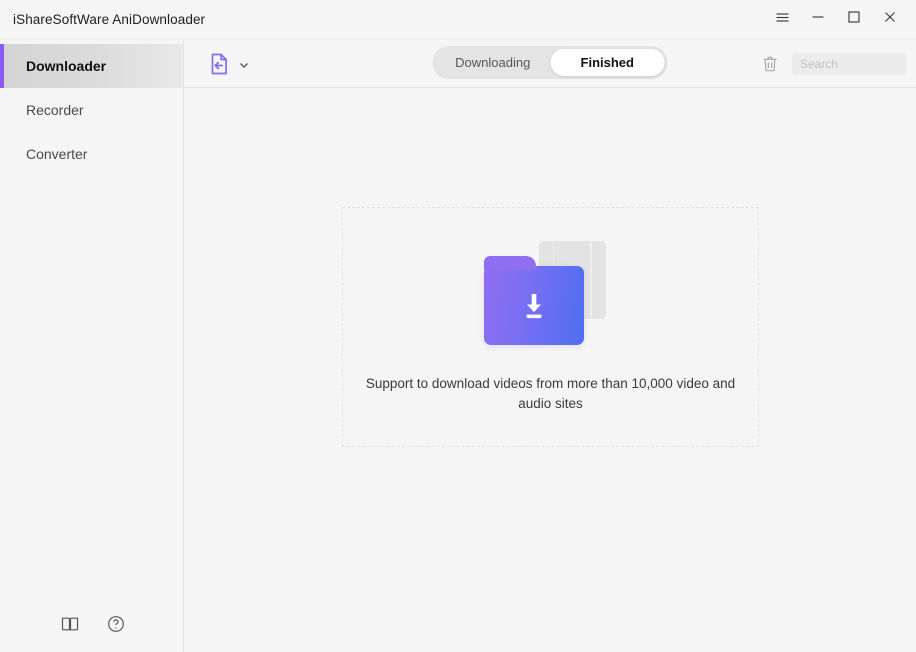  I want to click on hamburger-icon, so click(782, 20).